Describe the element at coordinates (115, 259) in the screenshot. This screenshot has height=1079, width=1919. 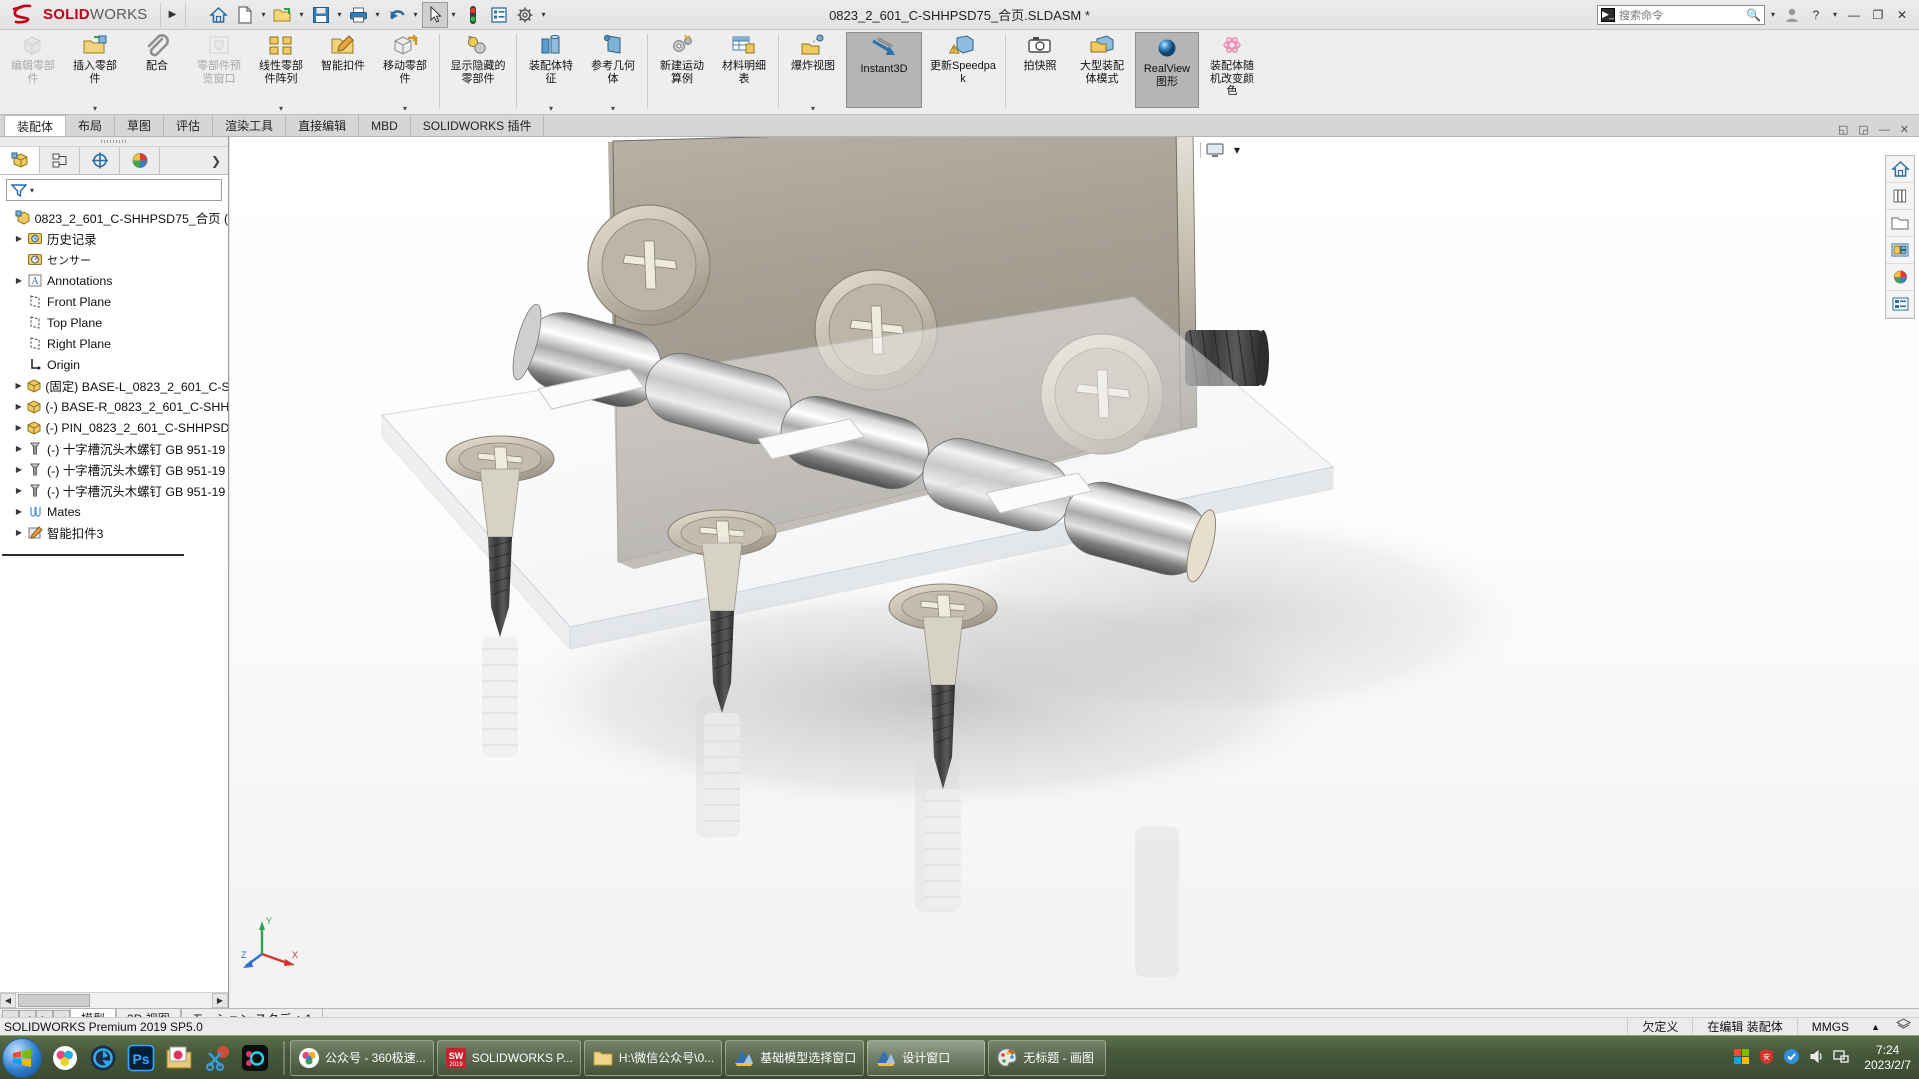
I see `tree-node-sensors: ▶ センサー` at that location.